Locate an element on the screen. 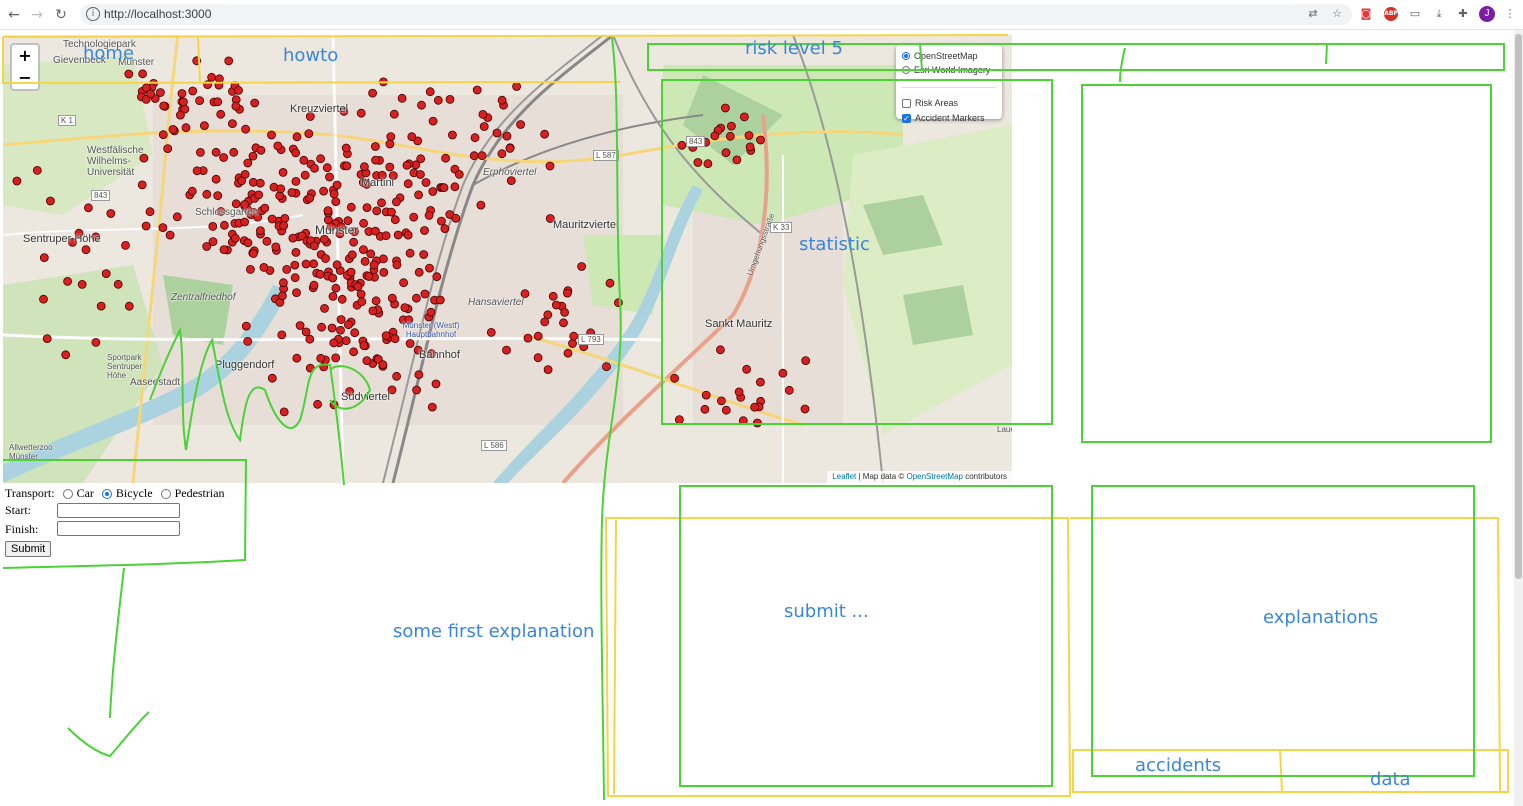 This screenshot has height=806, width=1523. overlay-checkbox: ✓ is located at coordinates (906, 118).